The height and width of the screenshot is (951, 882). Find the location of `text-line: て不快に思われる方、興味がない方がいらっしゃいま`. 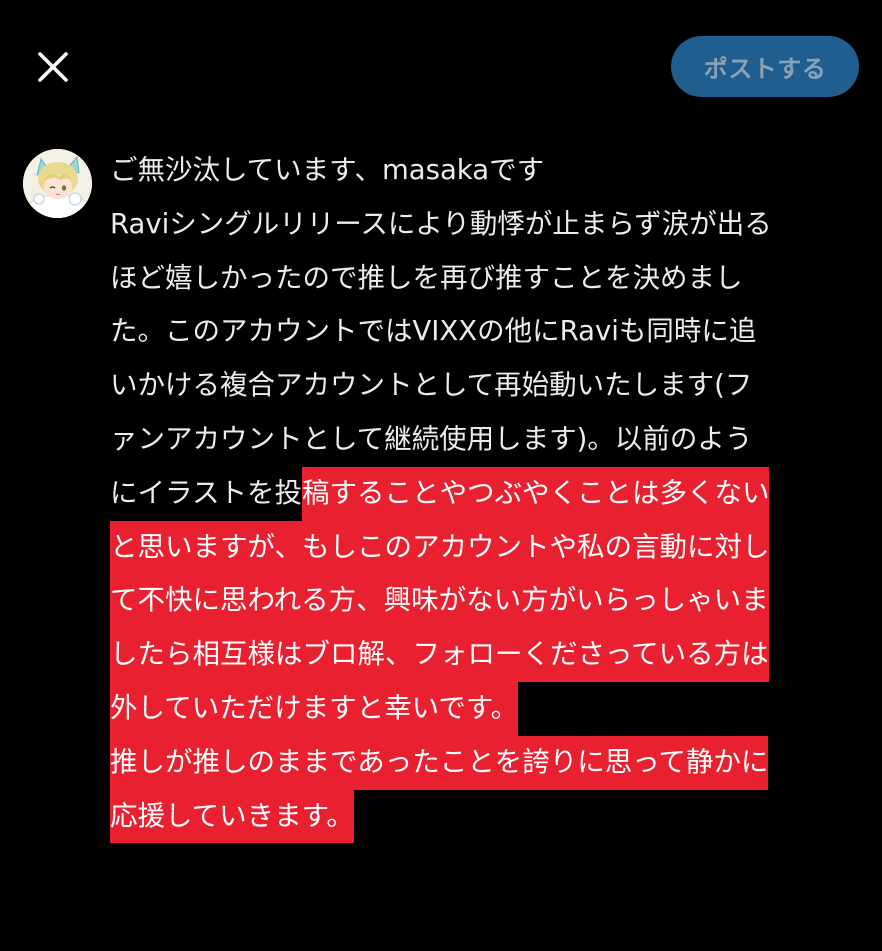

text-line: て不快に思われる方、興味がない方がいらっしゃいま is located at coordinates (485, 601).